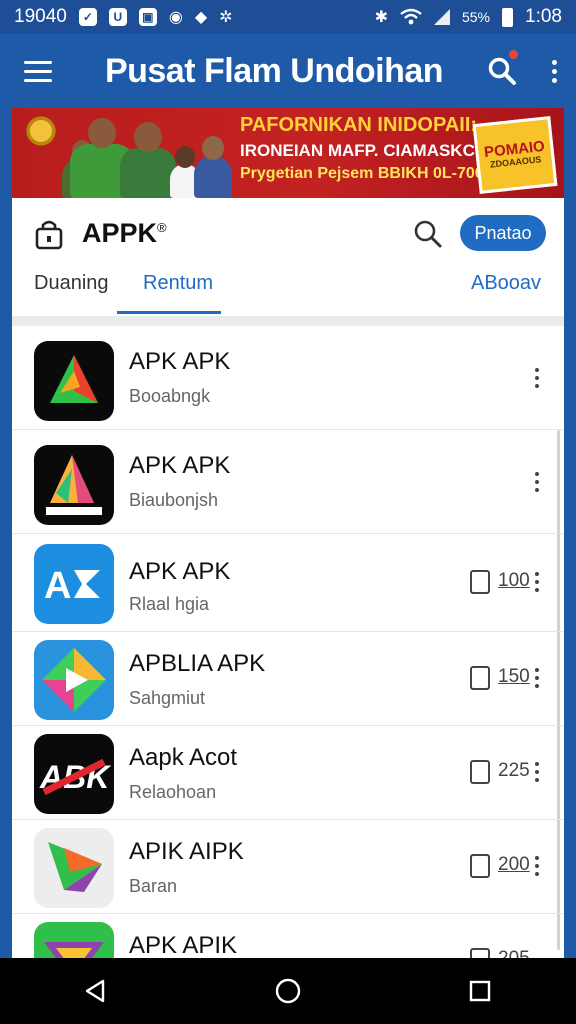 This screenshot has width=576, height=1024. I want to click on system-nav-bar, so click(288, 991).